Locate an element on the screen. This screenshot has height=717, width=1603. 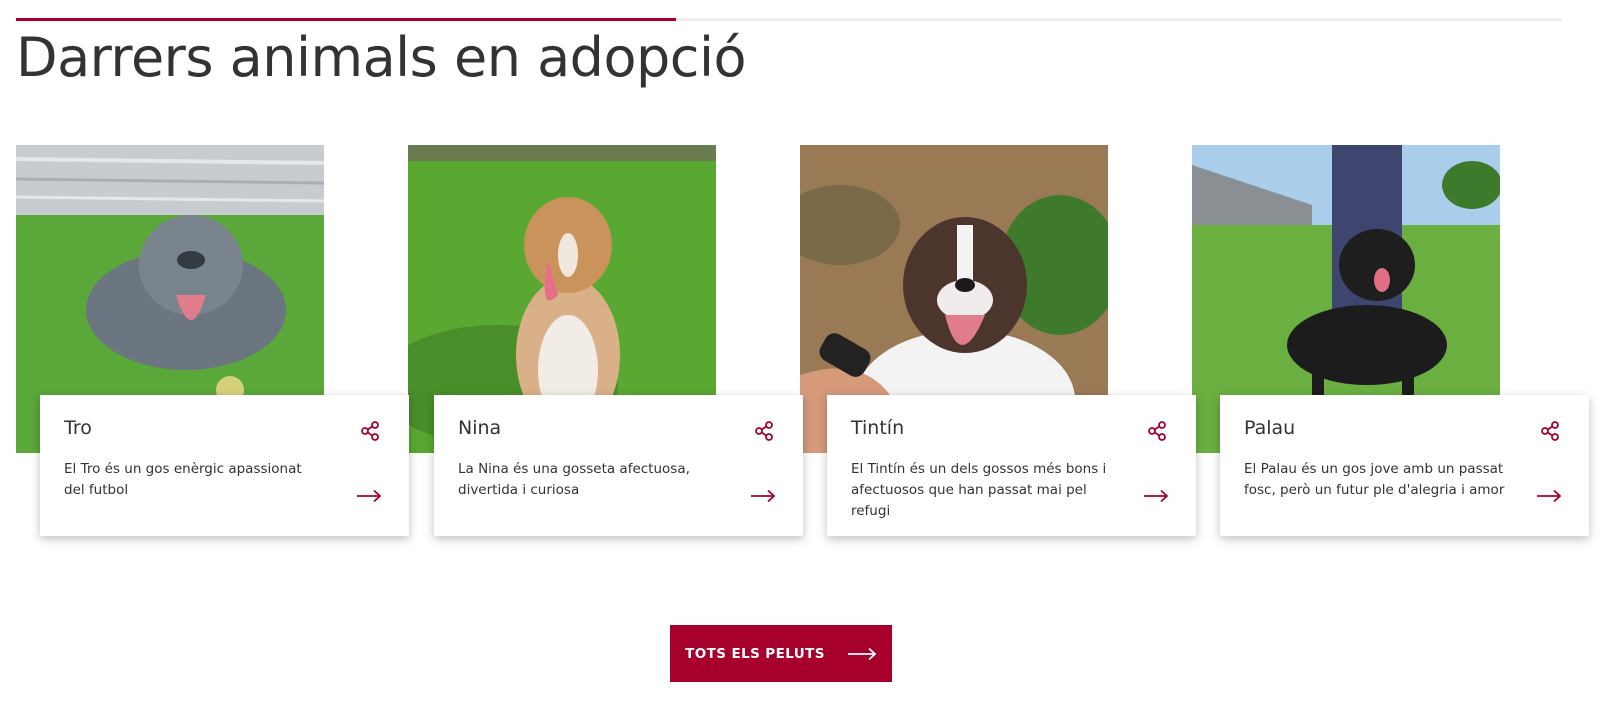
animal-name: Tintín is located at coordinates (877, 428).